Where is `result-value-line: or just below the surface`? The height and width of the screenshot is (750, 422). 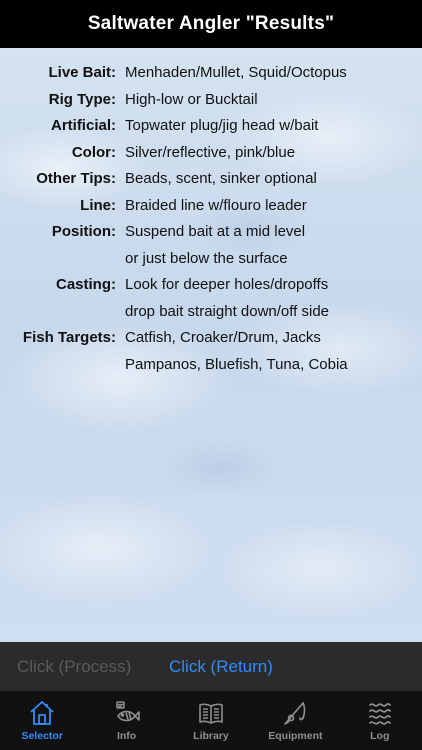
result-value-line: or just below the surface is located at coordinates (206, 258).